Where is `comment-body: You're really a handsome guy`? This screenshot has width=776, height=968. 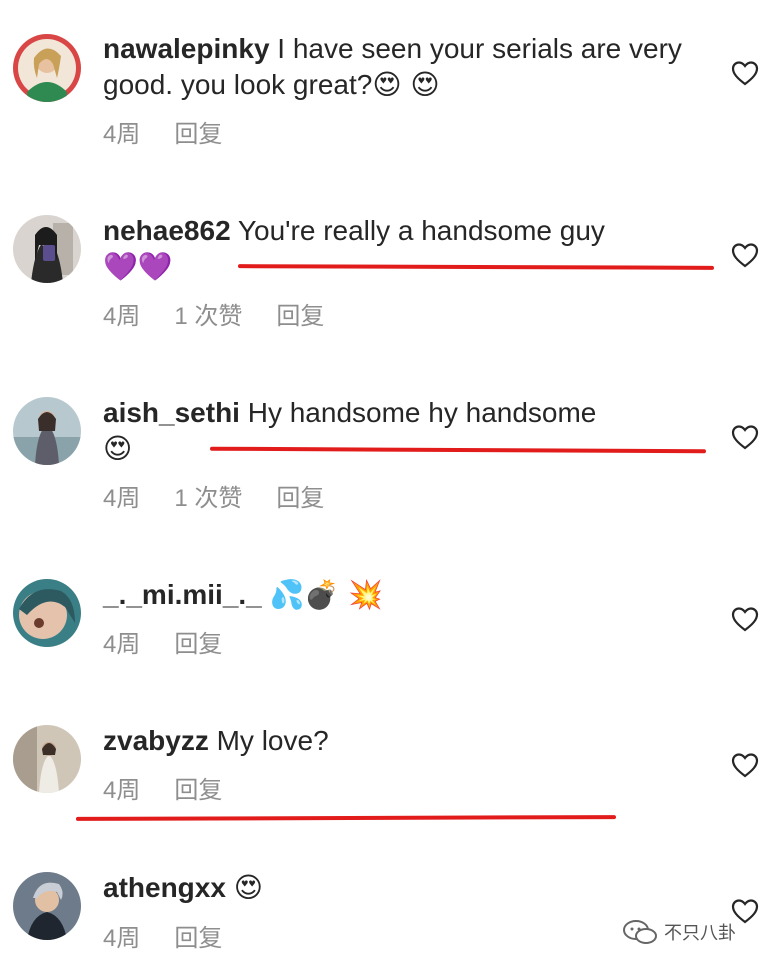
comment-body: You're really a handsome guy is located at coordinates (421, 230).